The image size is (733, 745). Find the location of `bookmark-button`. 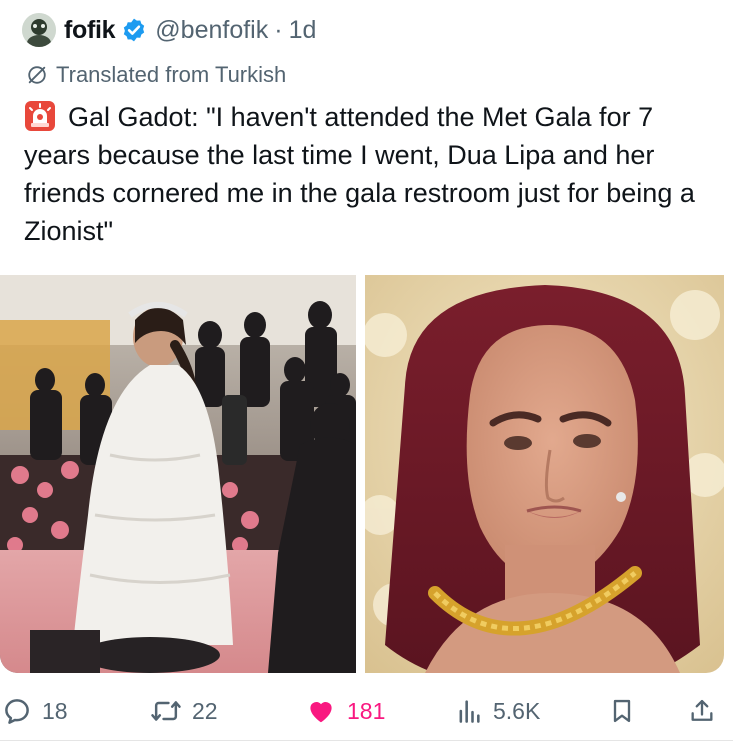

bookmark-button is located at coordinates (627, 711).